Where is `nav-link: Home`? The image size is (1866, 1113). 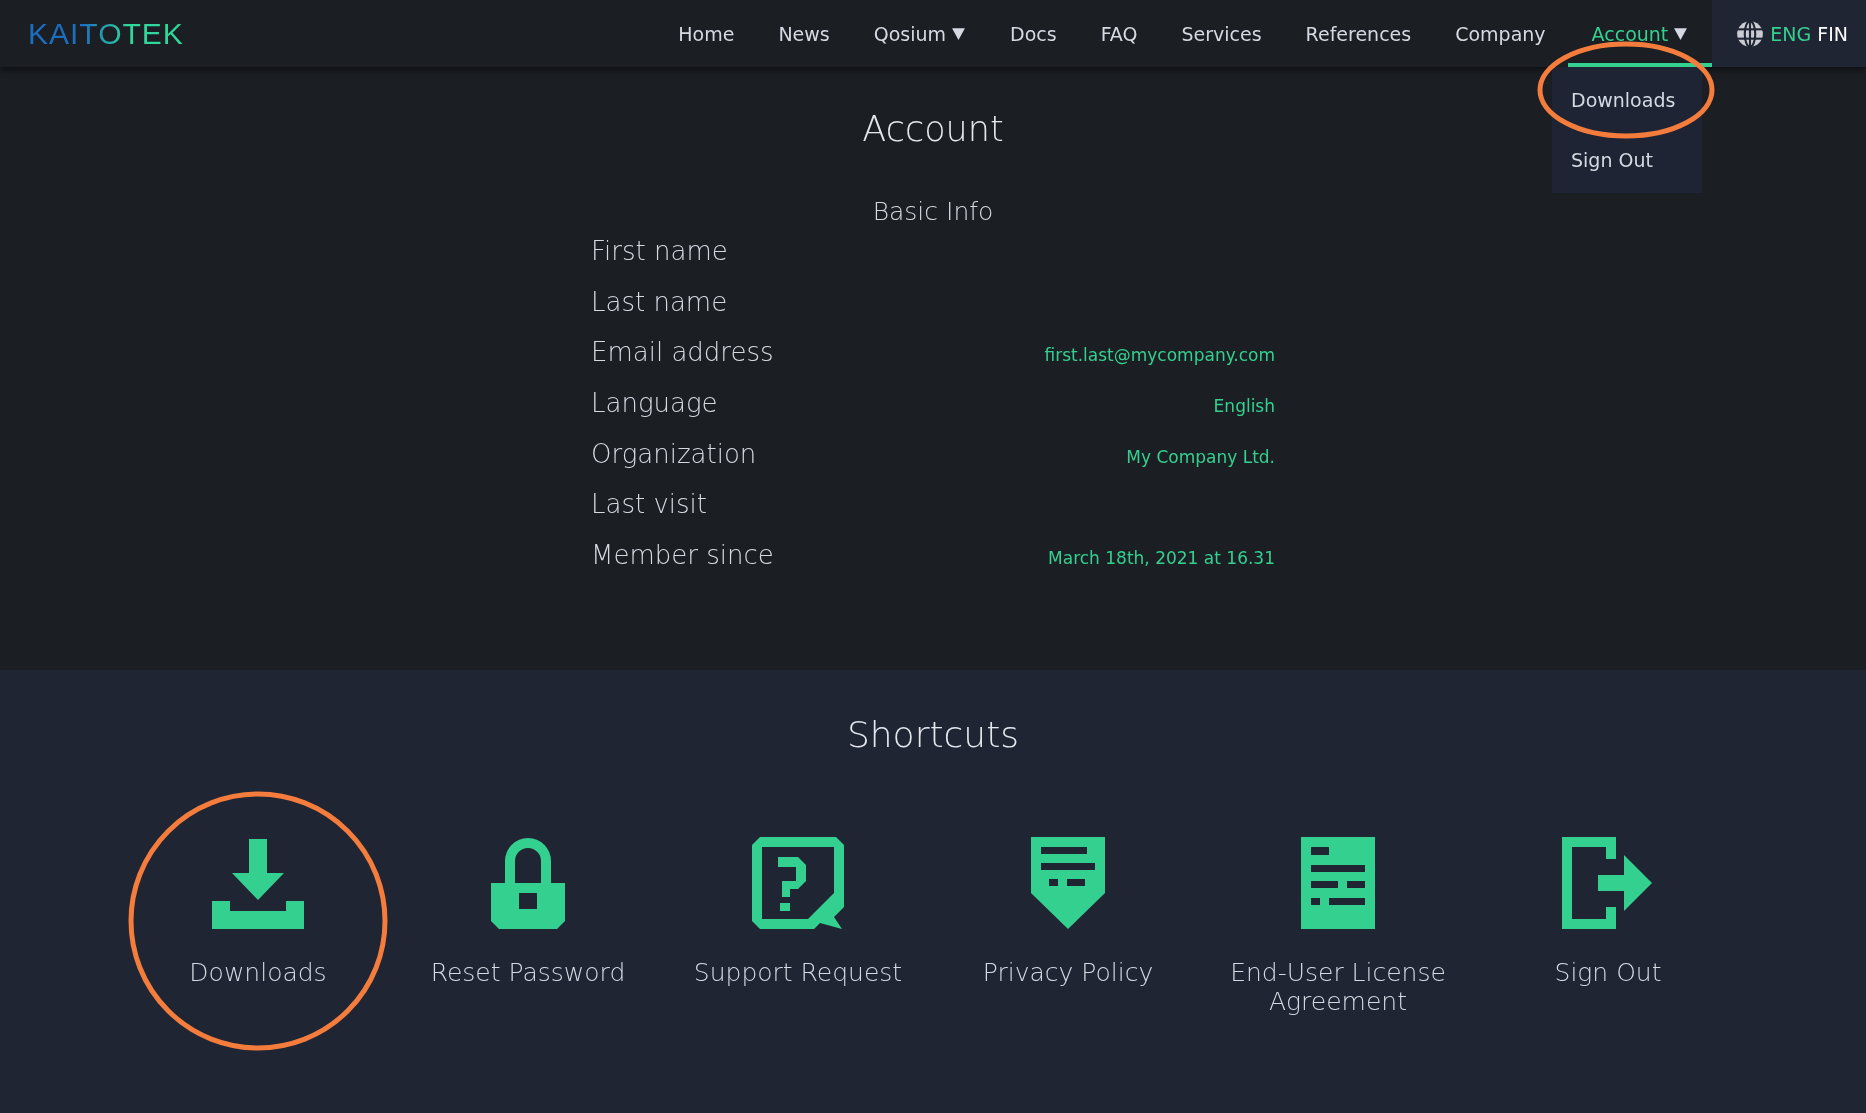
nav-link: Home is located at coordinates (706, 33).